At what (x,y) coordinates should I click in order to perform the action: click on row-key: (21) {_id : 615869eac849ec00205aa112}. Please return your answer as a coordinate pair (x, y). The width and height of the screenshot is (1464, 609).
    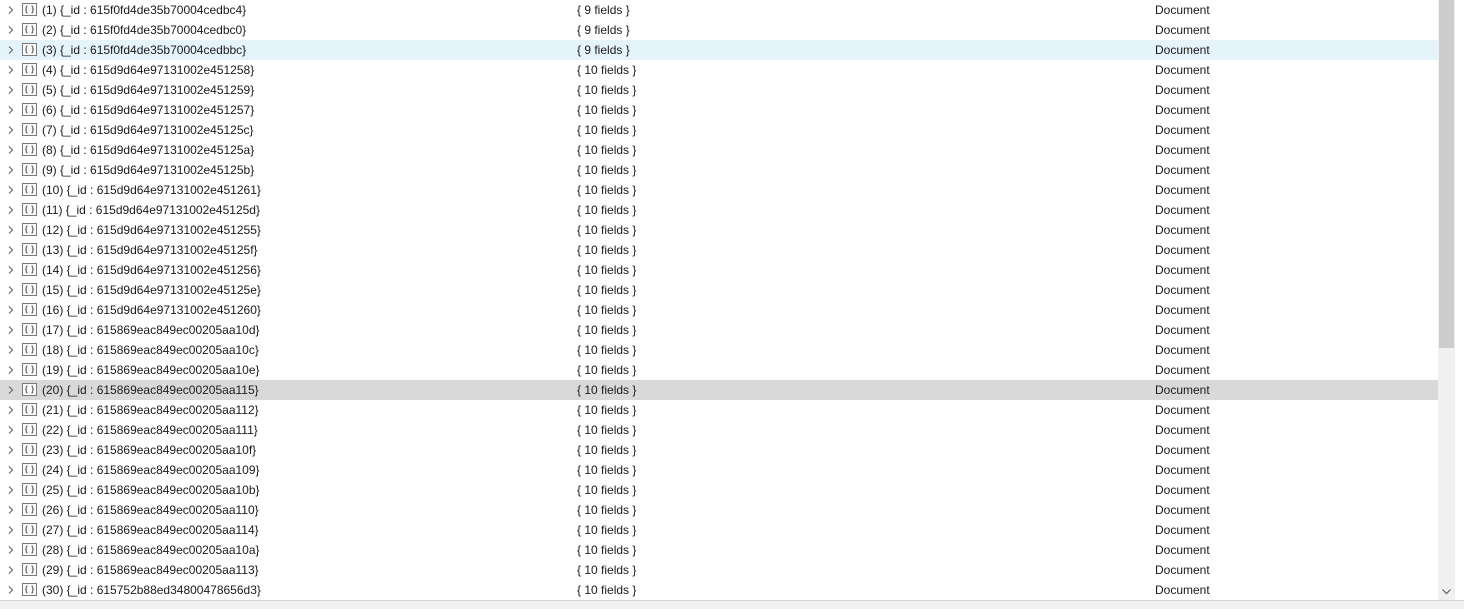
    Looking at the image, I should click on (150, 410).